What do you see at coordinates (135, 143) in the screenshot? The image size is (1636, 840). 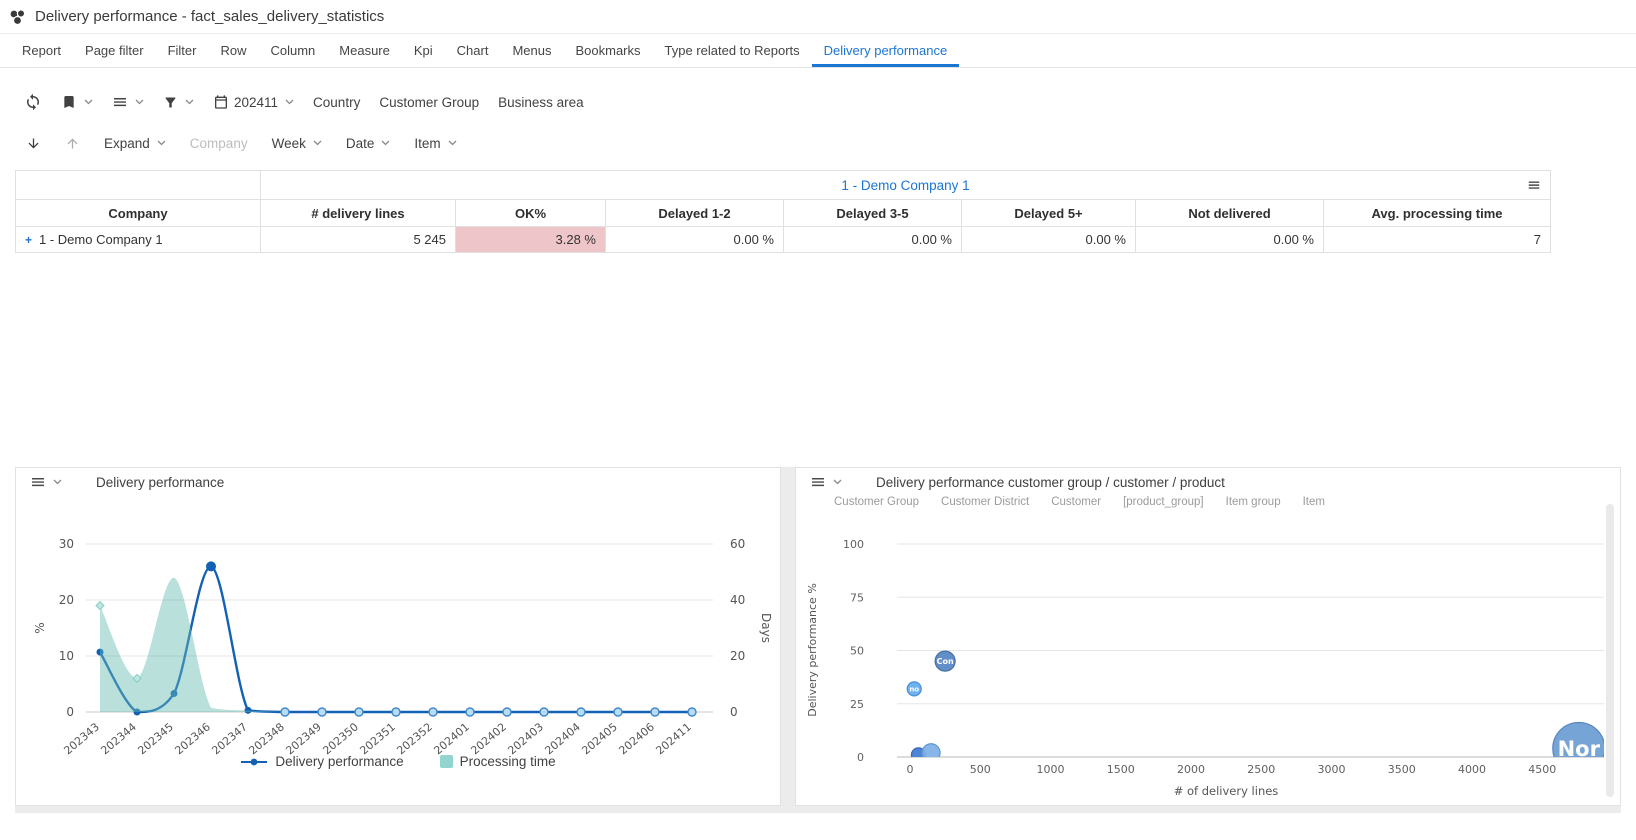 I see `expand-dropdown: Expand` at bounding box center [135, 143].